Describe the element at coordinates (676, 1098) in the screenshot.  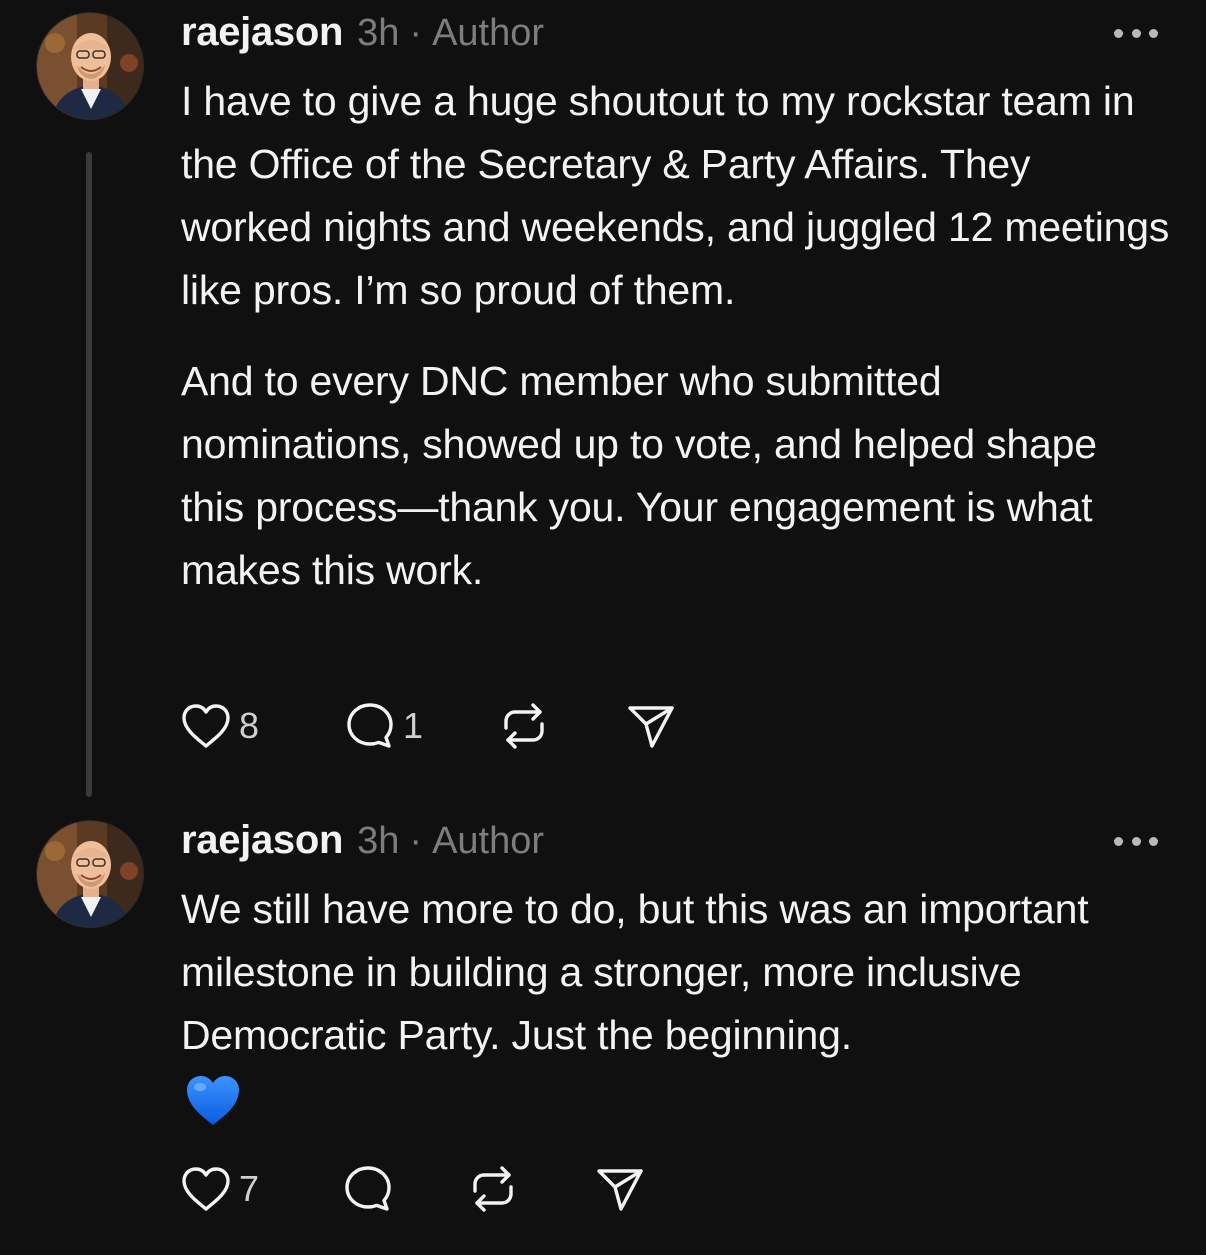
I see `blue-heart-emoji` at that location.